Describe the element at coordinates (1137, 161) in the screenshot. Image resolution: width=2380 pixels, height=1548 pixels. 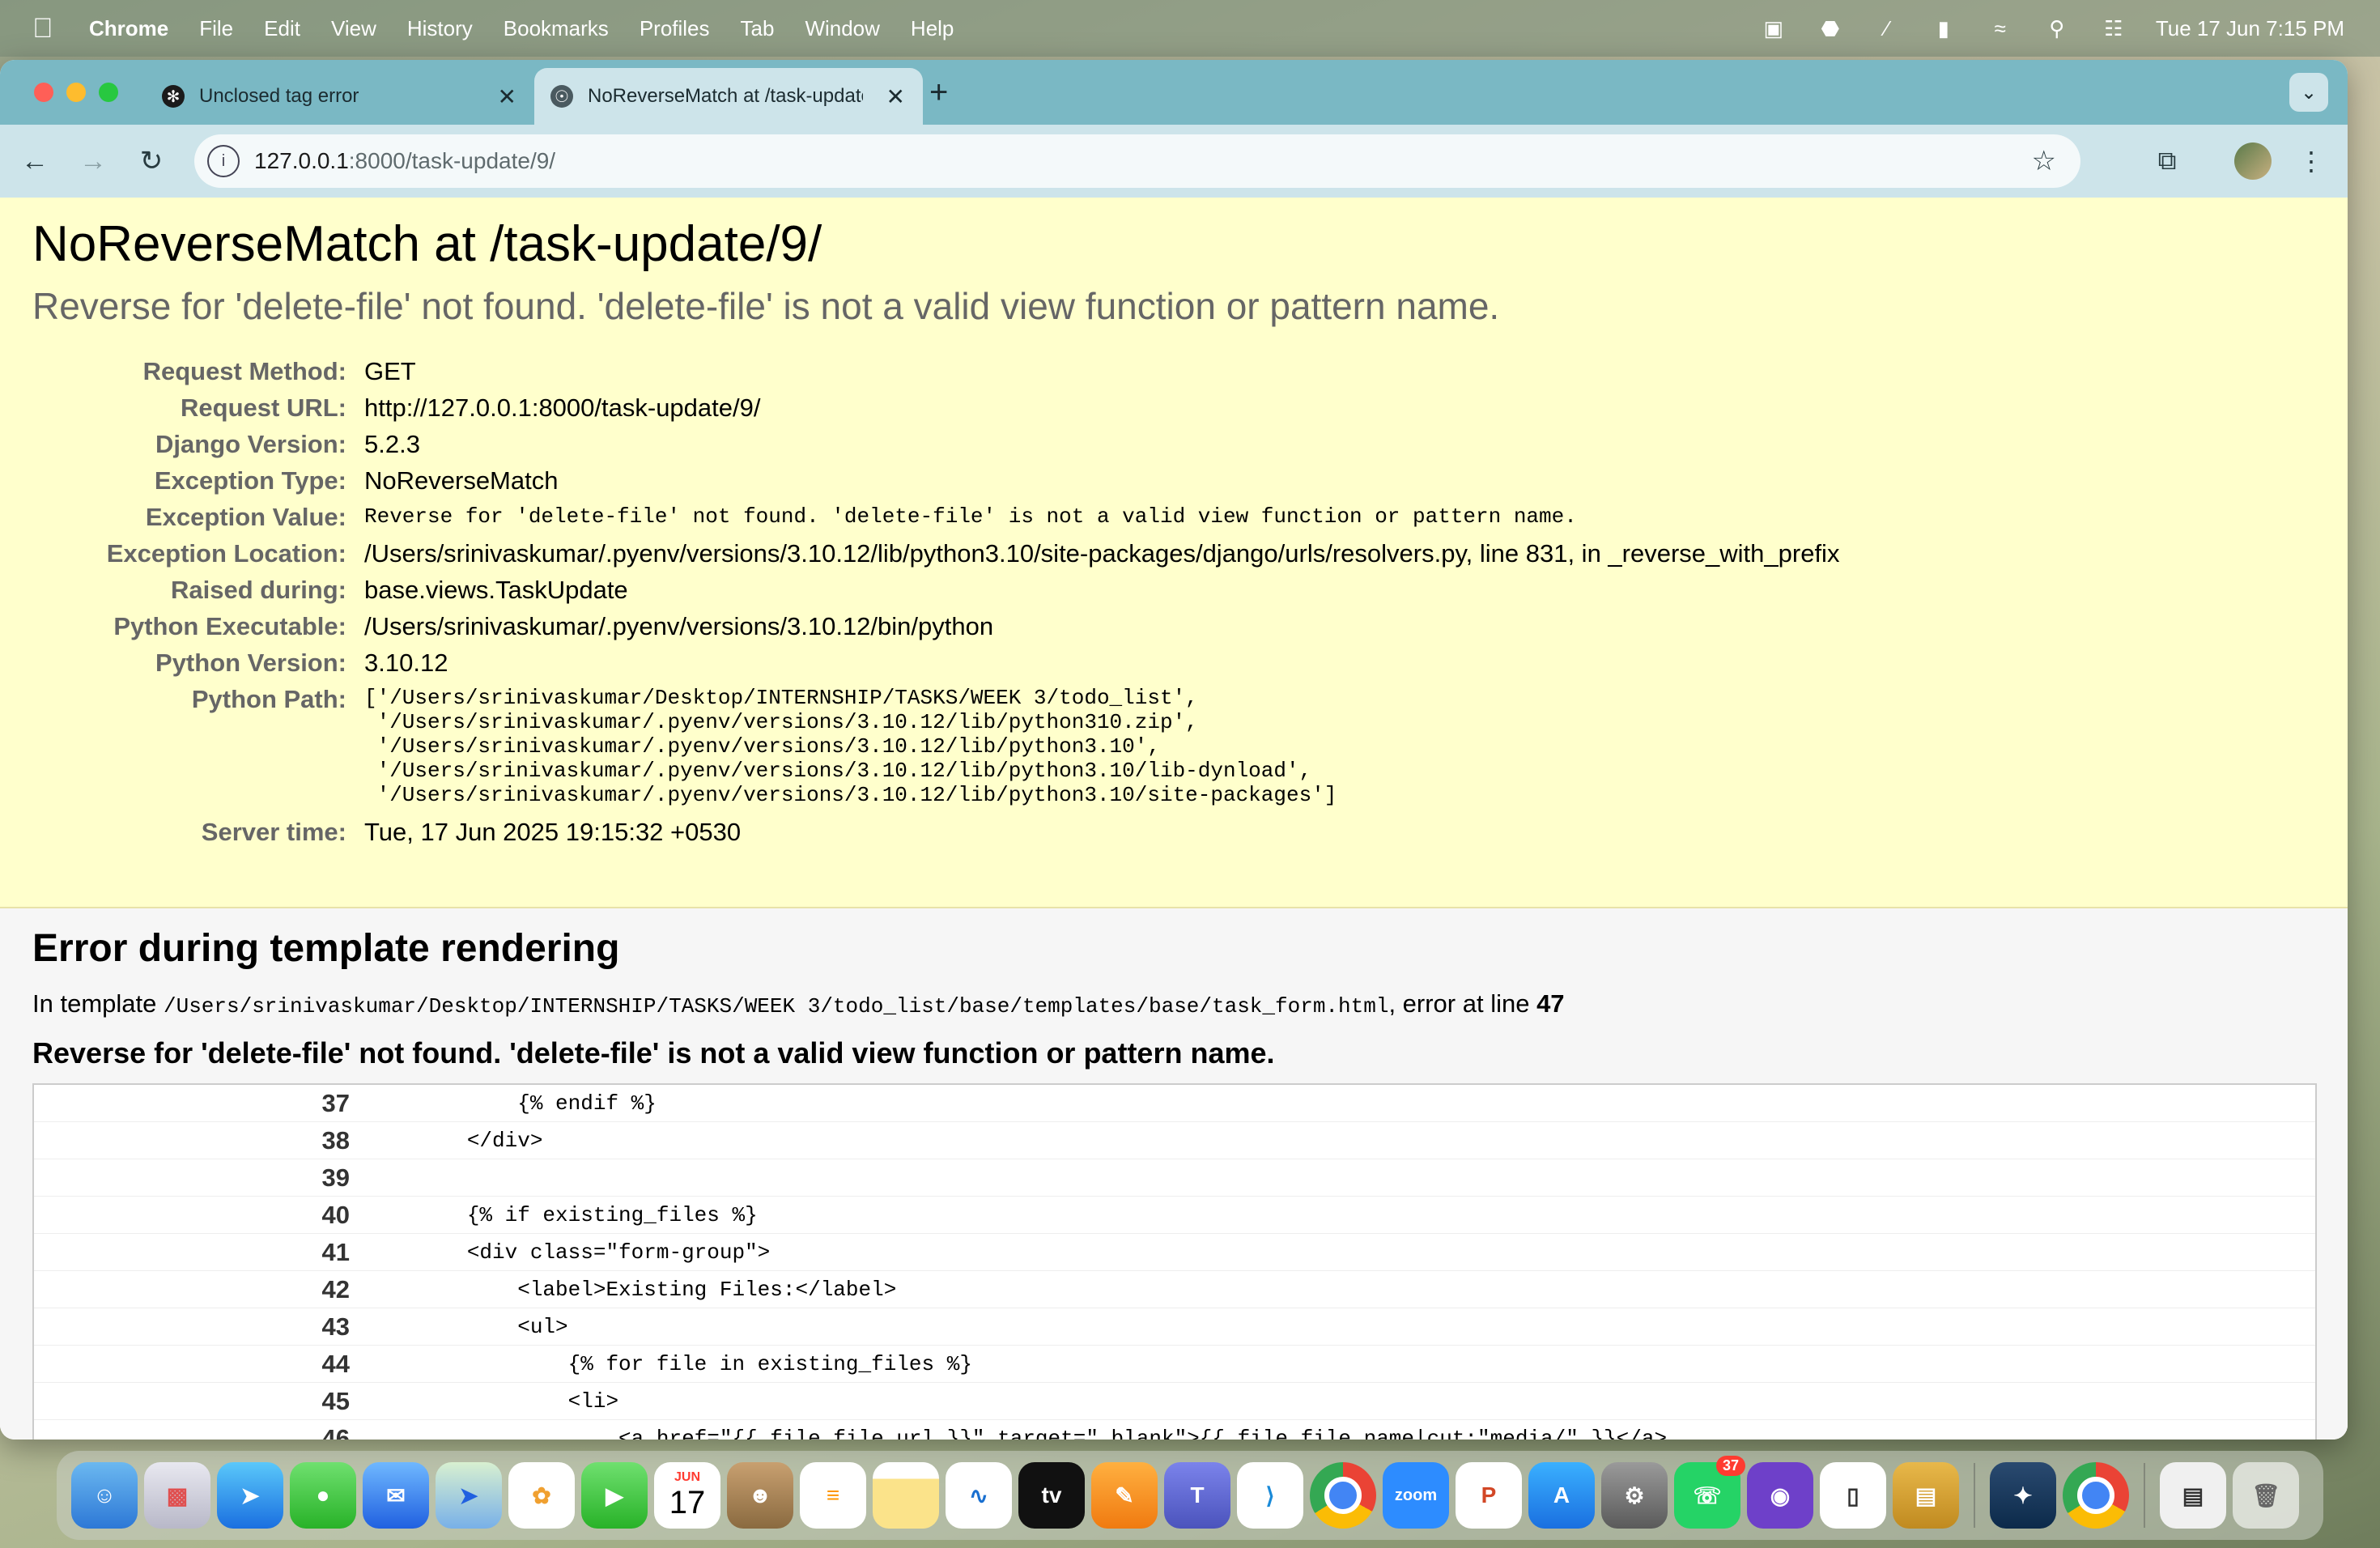
I see `address-bar: i 127.0.0.1:8000/task-update/9/ ☆` at that location.